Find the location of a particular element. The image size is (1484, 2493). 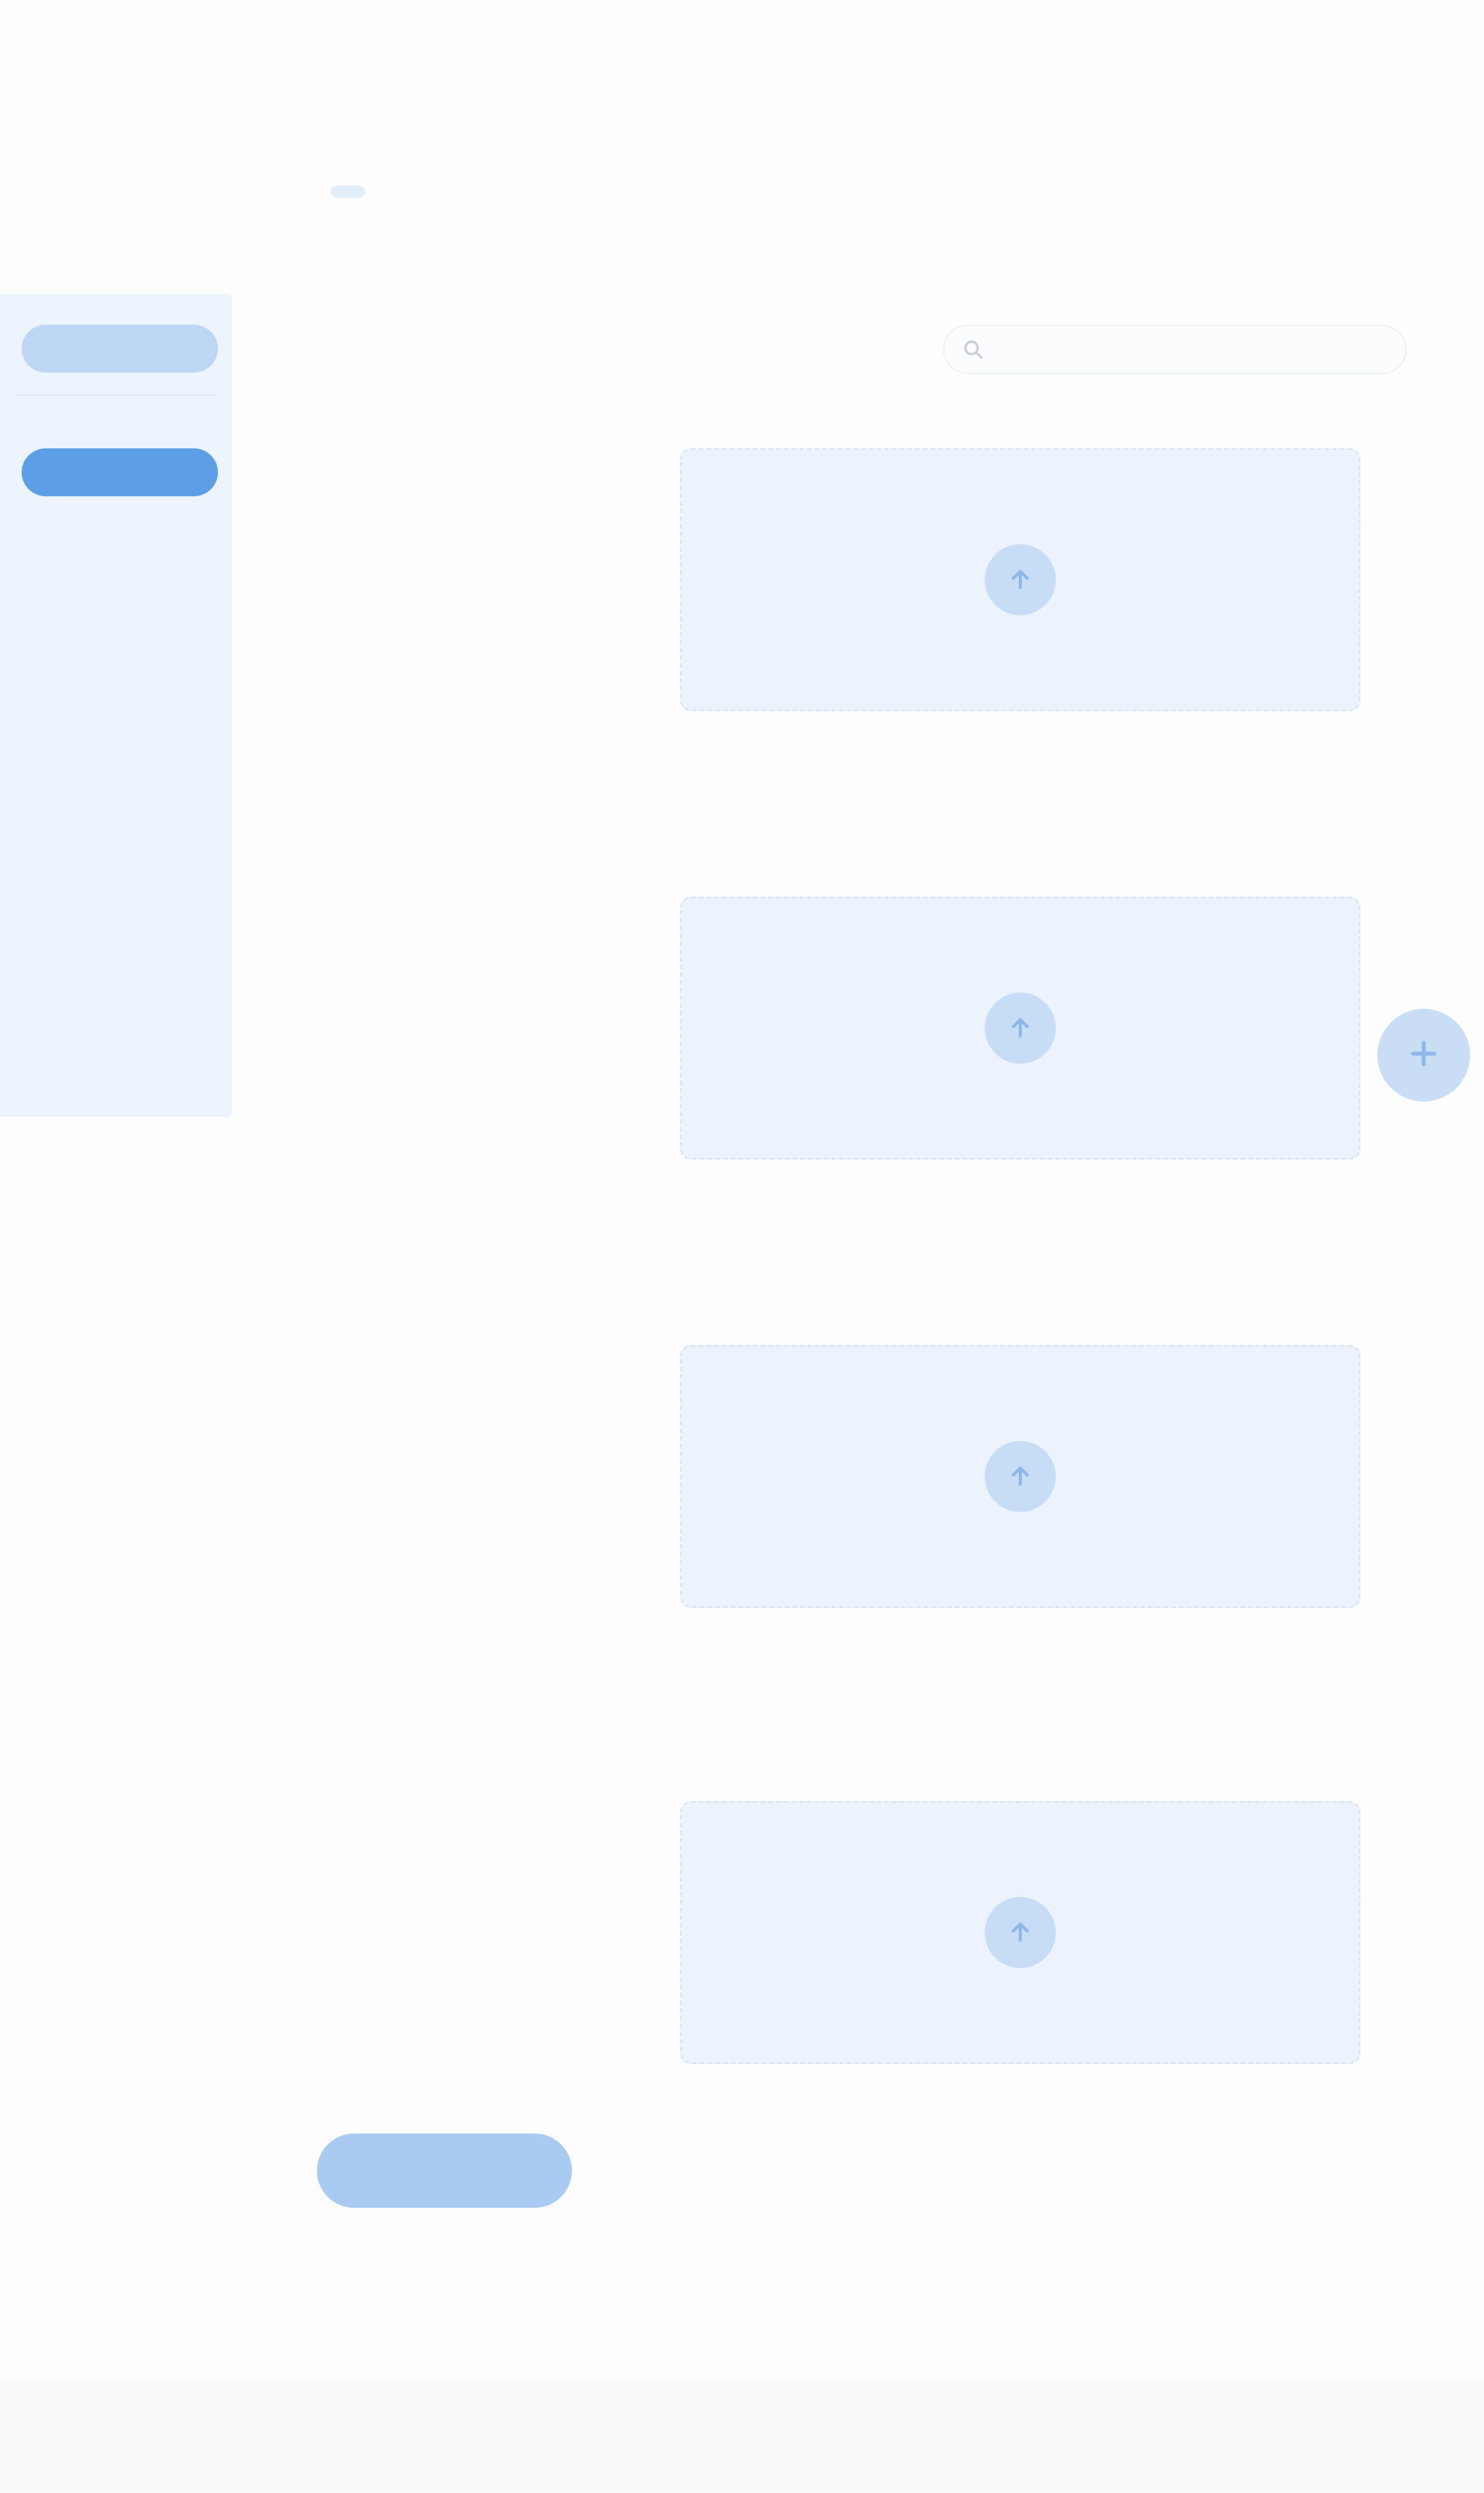

sidebar-tab-active is located at coordinates (120, 472).